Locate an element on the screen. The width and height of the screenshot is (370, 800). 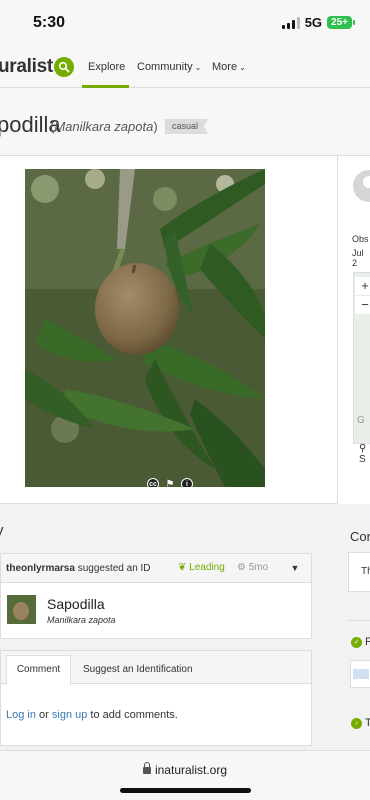
login-prompt: Log in or sign up to add comments. is located at coordinates (92, 715).